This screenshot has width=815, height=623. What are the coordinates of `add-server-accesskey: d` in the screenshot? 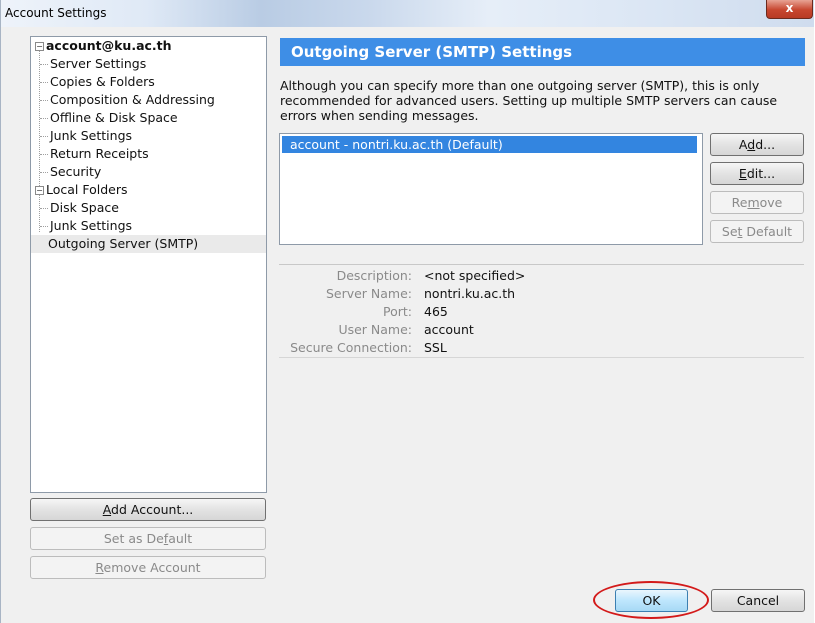 It's located at (751, 144).